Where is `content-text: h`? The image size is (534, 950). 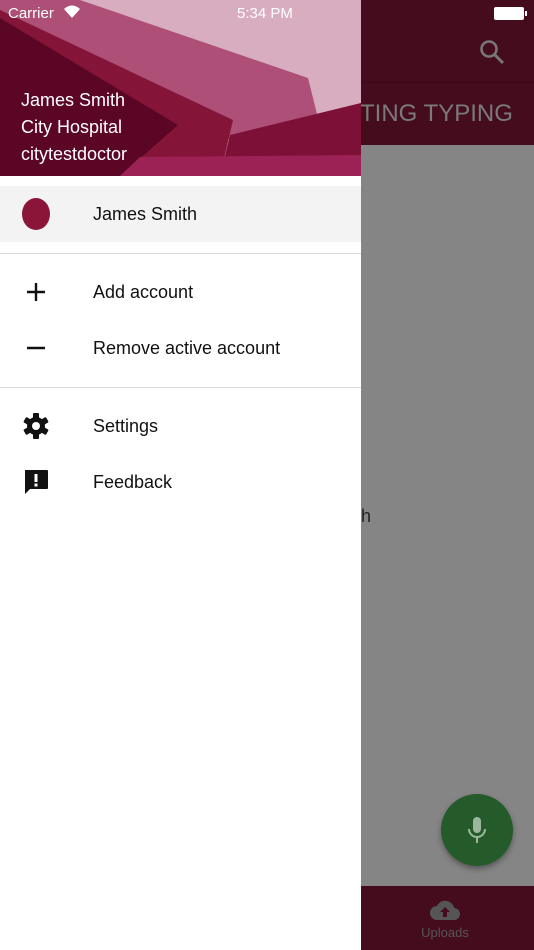 content-text: h is located at coordinates (366, 516).